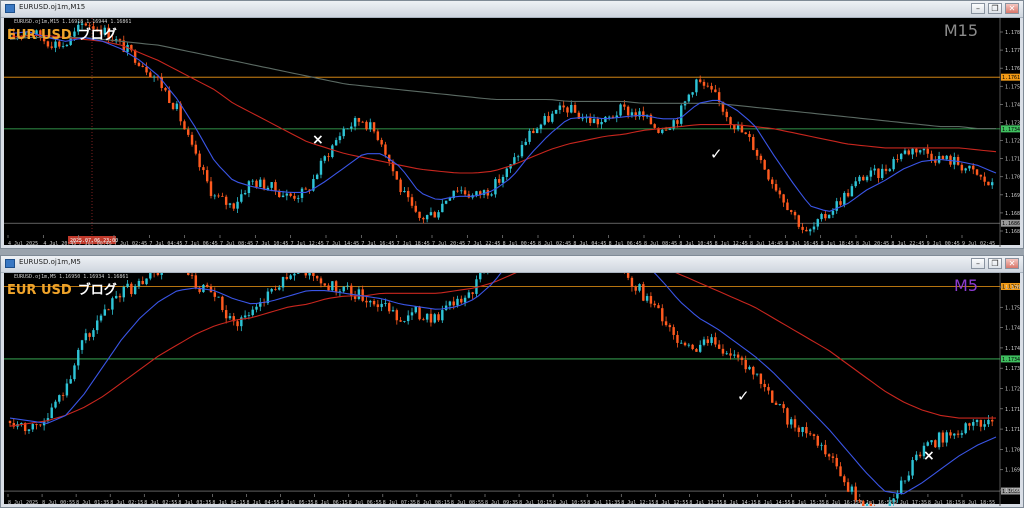 This screenshot has height=508, width=1024. I want to click on time-label: 8 Jul 04:55, so click(263, 503).